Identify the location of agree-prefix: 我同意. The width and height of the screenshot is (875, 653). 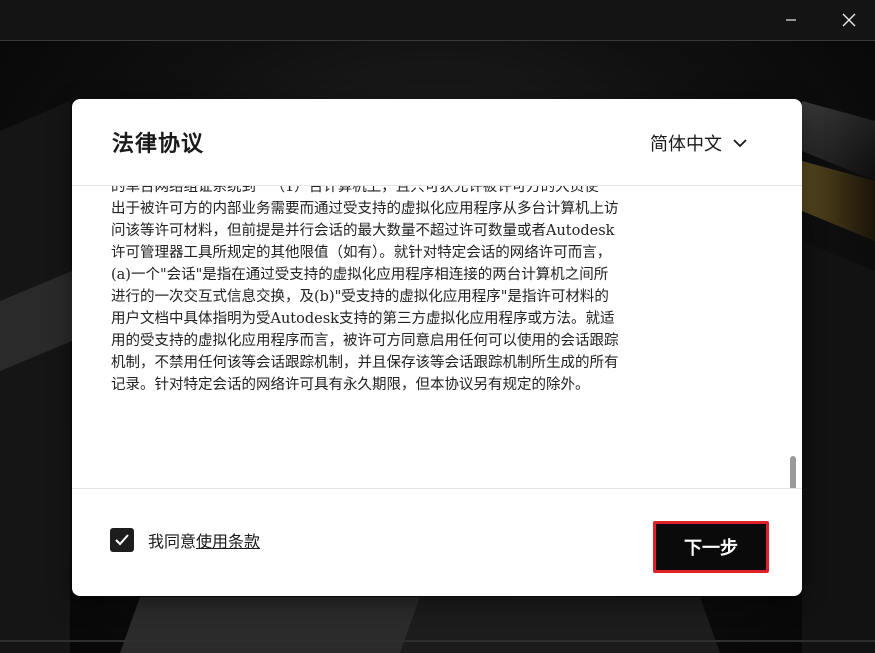
(172, 541).